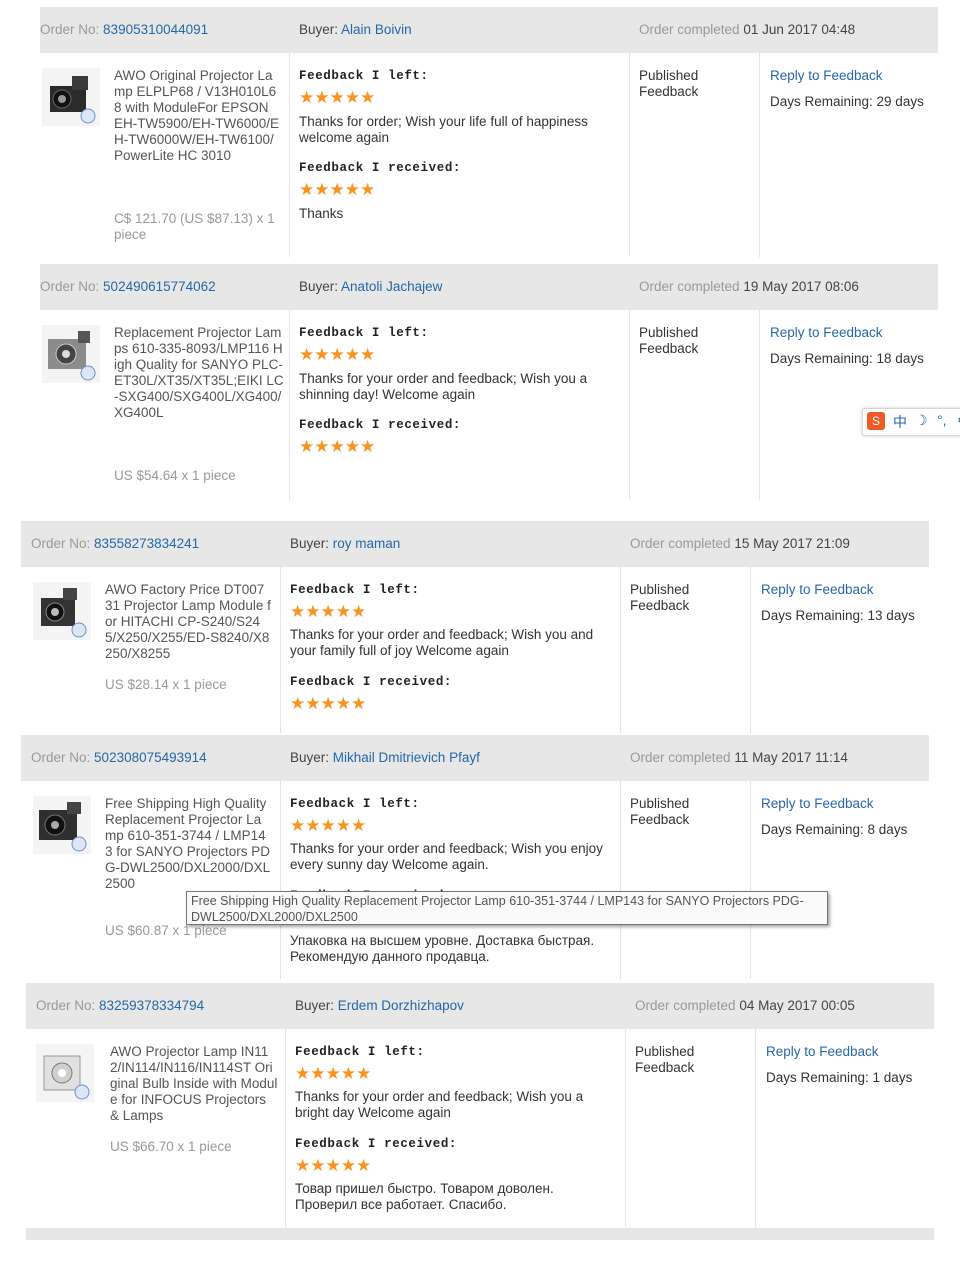 The height and width of the screenshot is (1277, 960). Describe the element at coordinates (166, 930) in the screenshot. I see `product-price: US $60.87 x 1 piece` at that location.